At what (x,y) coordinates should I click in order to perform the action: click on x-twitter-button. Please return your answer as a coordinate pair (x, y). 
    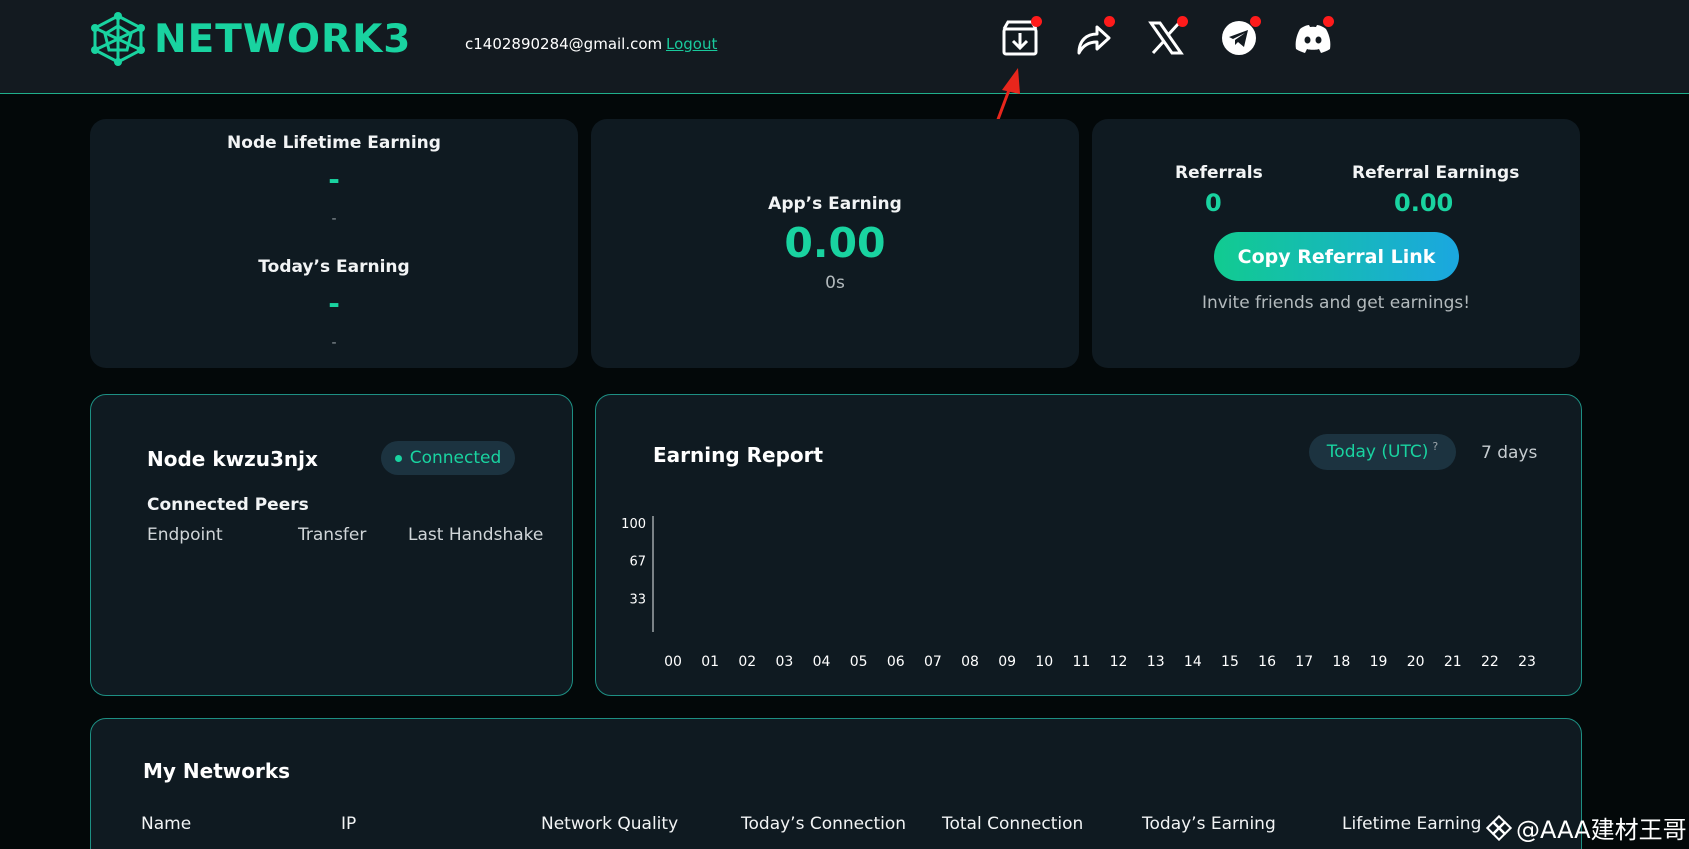
    Looking at the image, I should click on (1166, 38).